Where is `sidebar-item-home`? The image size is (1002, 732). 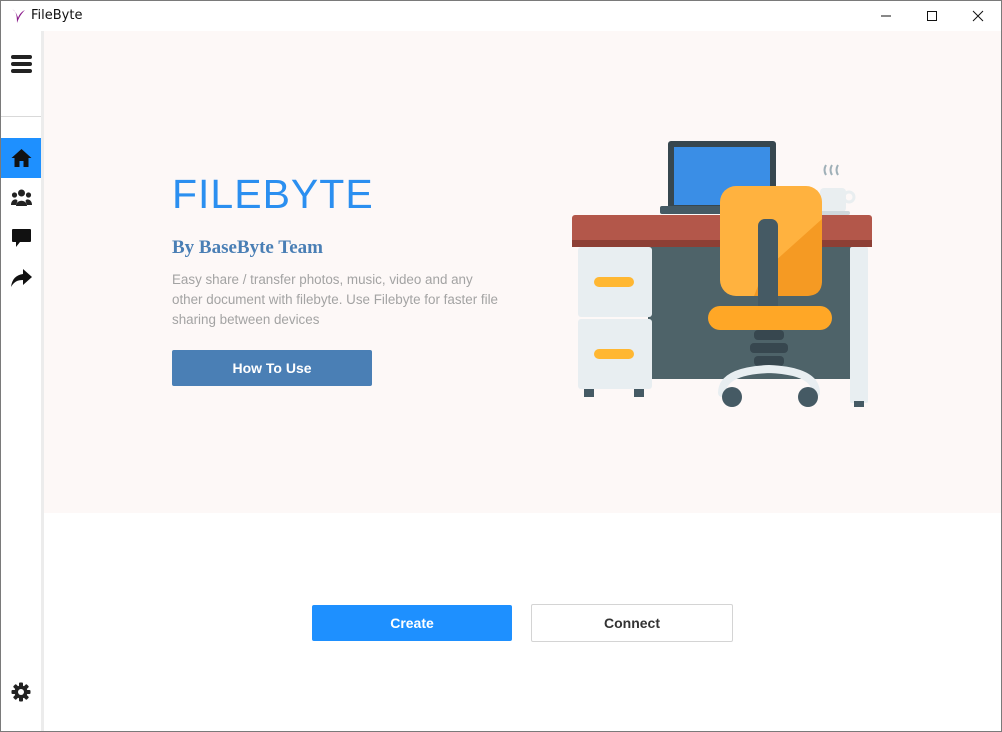
sidebar-item-home is located at coordinates (21, 158).